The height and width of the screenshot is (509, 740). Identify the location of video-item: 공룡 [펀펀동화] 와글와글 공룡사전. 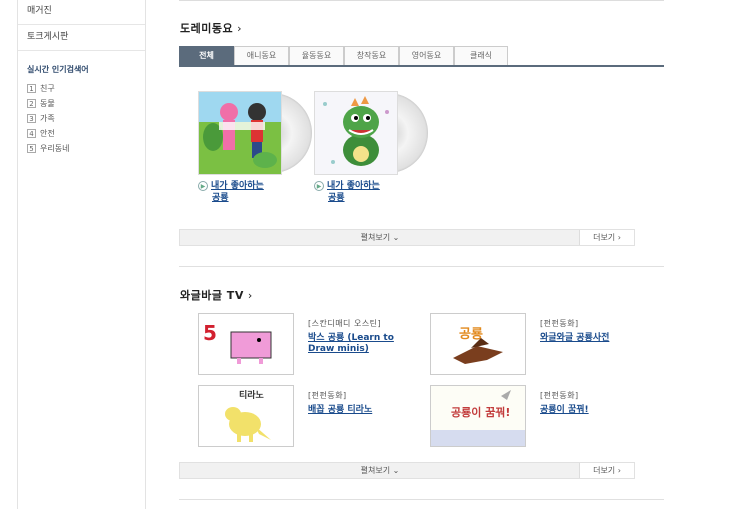
(545, 345).